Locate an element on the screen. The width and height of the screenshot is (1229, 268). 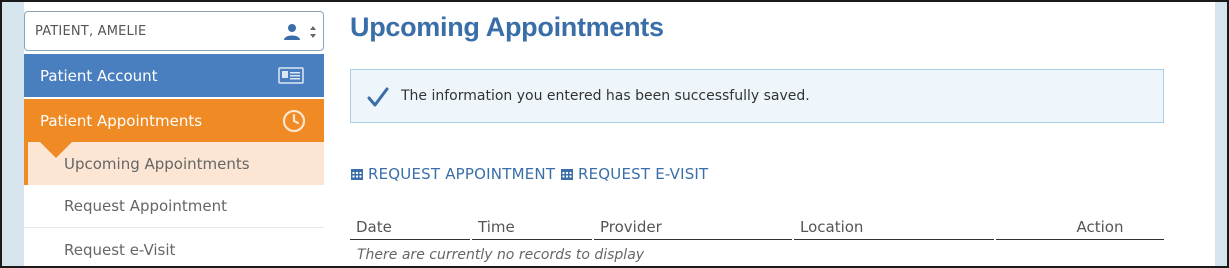
active-indicator-notch is located at coordinates (56, 150).